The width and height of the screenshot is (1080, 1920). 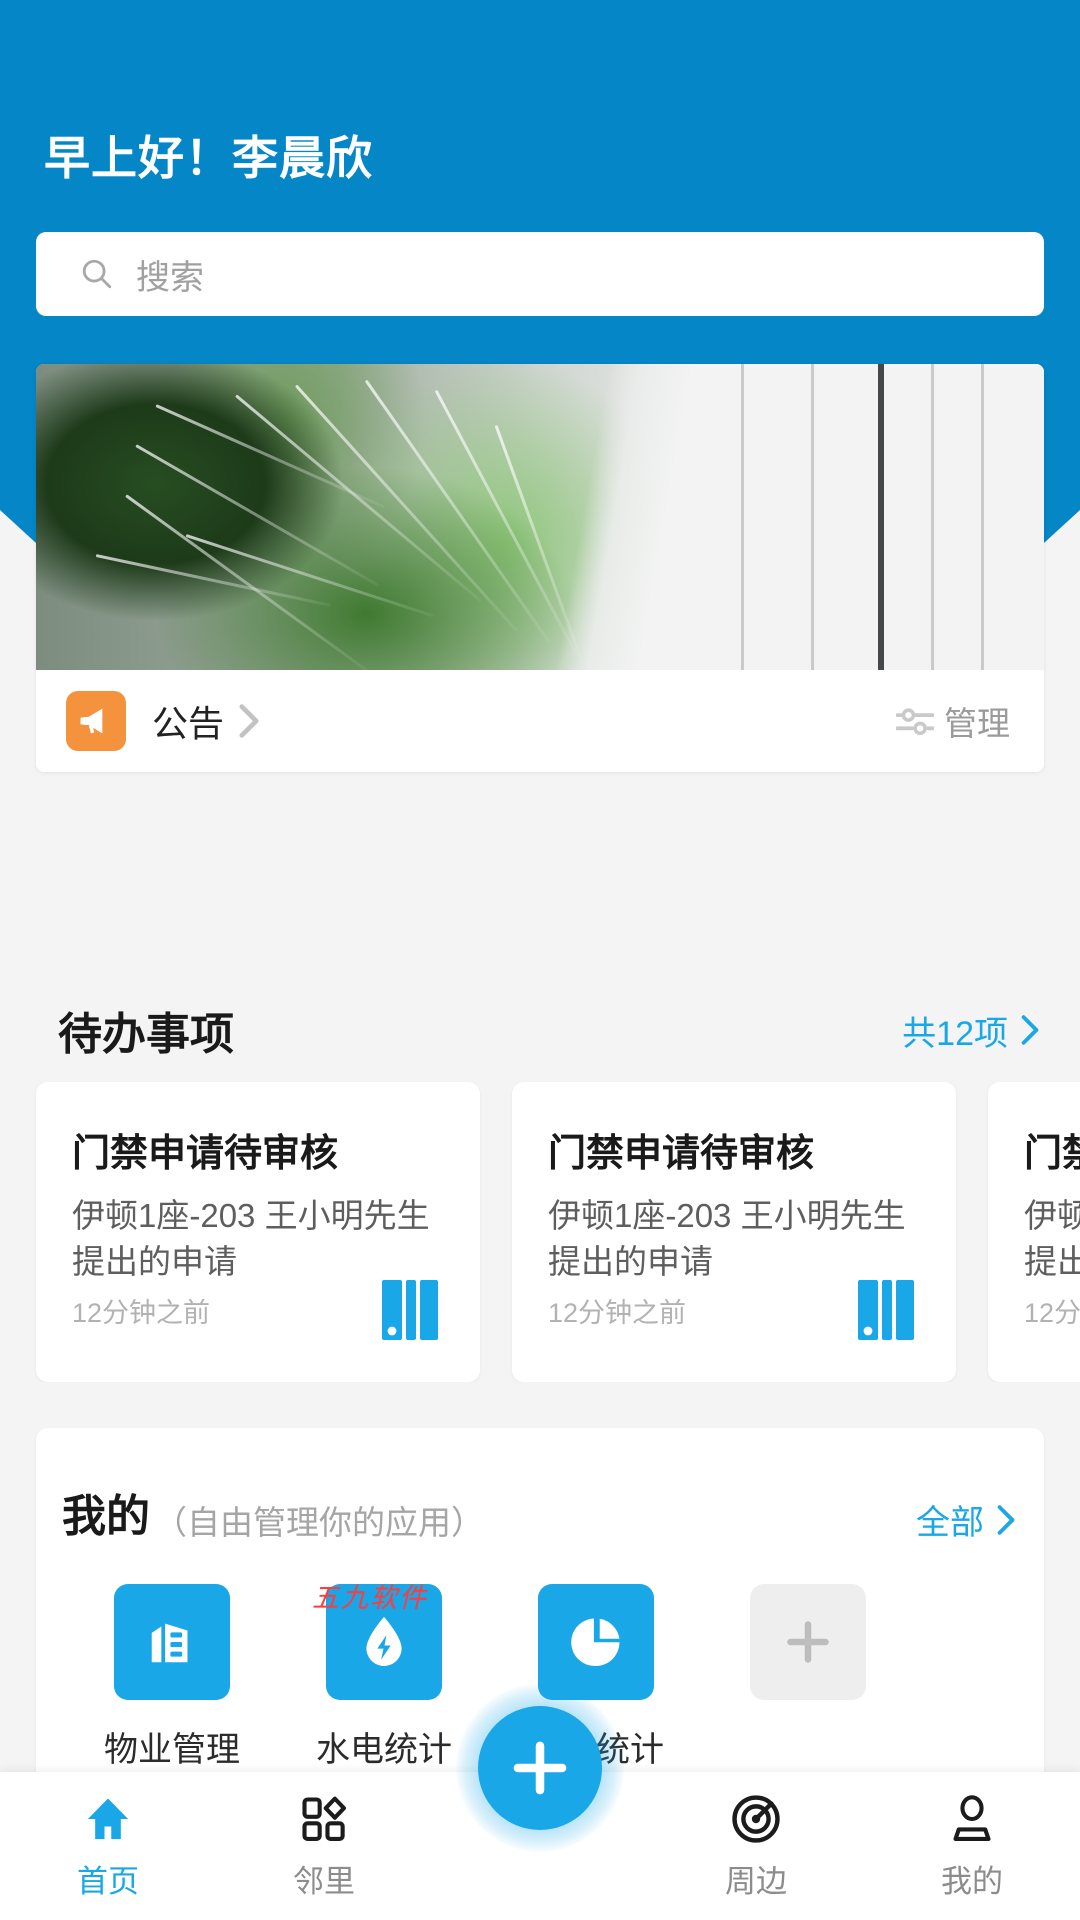 What do you see at coordinates (170, 277) in the screenshot?
I see `search-placeholder: 搜索` at bounding box center [170, 277].